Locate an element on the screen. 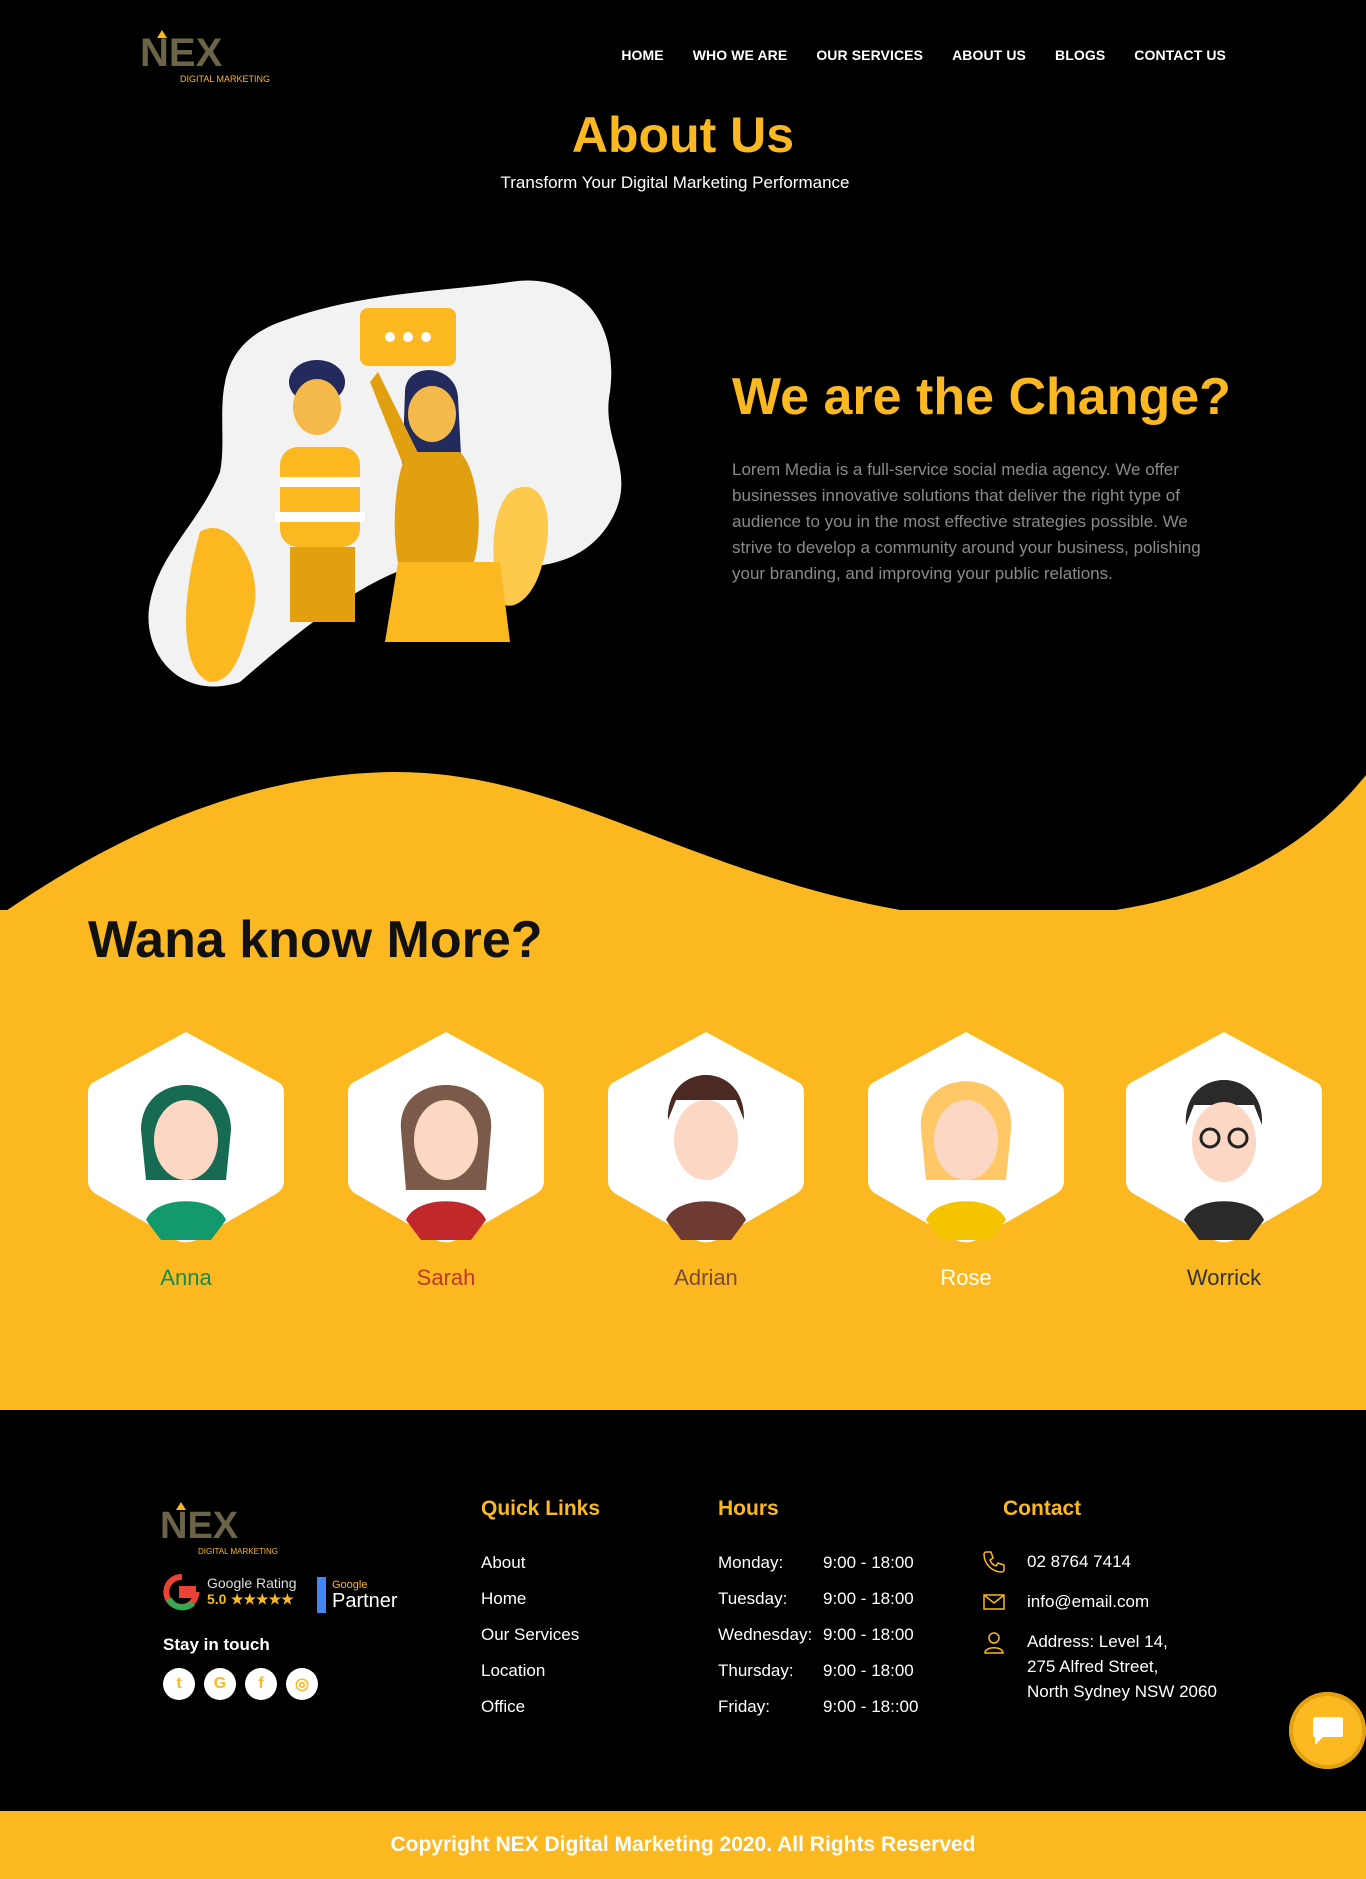 This screenshot has height=1879, width=1366. team-member-anna: Anna is located at coordinates (186, 1160).